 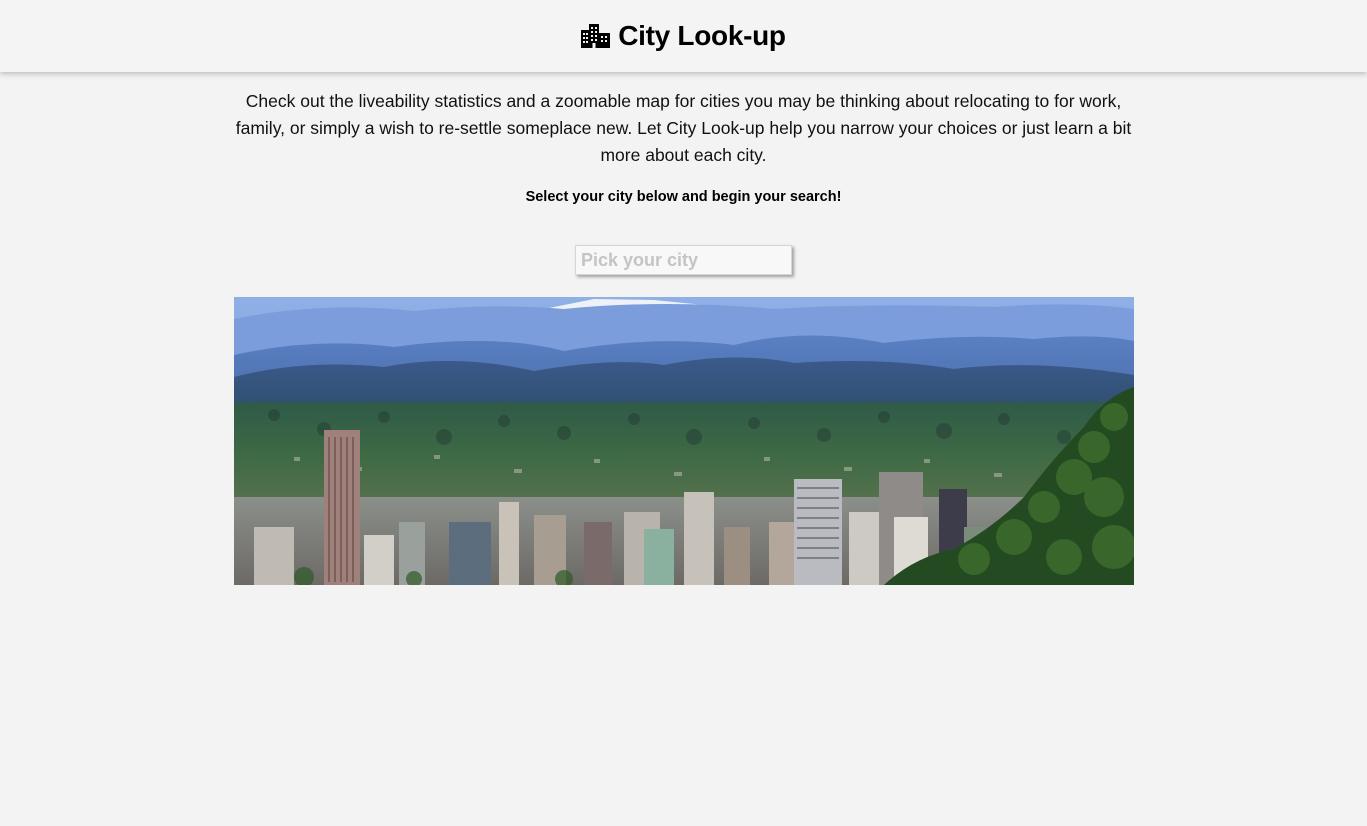 I want to click on city-search-input, so click(x=683, y=260).